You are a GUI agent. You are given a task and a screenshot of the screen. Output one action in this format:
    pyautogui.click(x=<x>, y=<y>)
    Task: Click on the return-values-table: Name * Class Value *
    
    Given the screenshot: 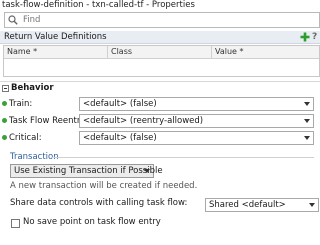 What is the action you would take?
    pyautogui.click(x=161, y=61)
    